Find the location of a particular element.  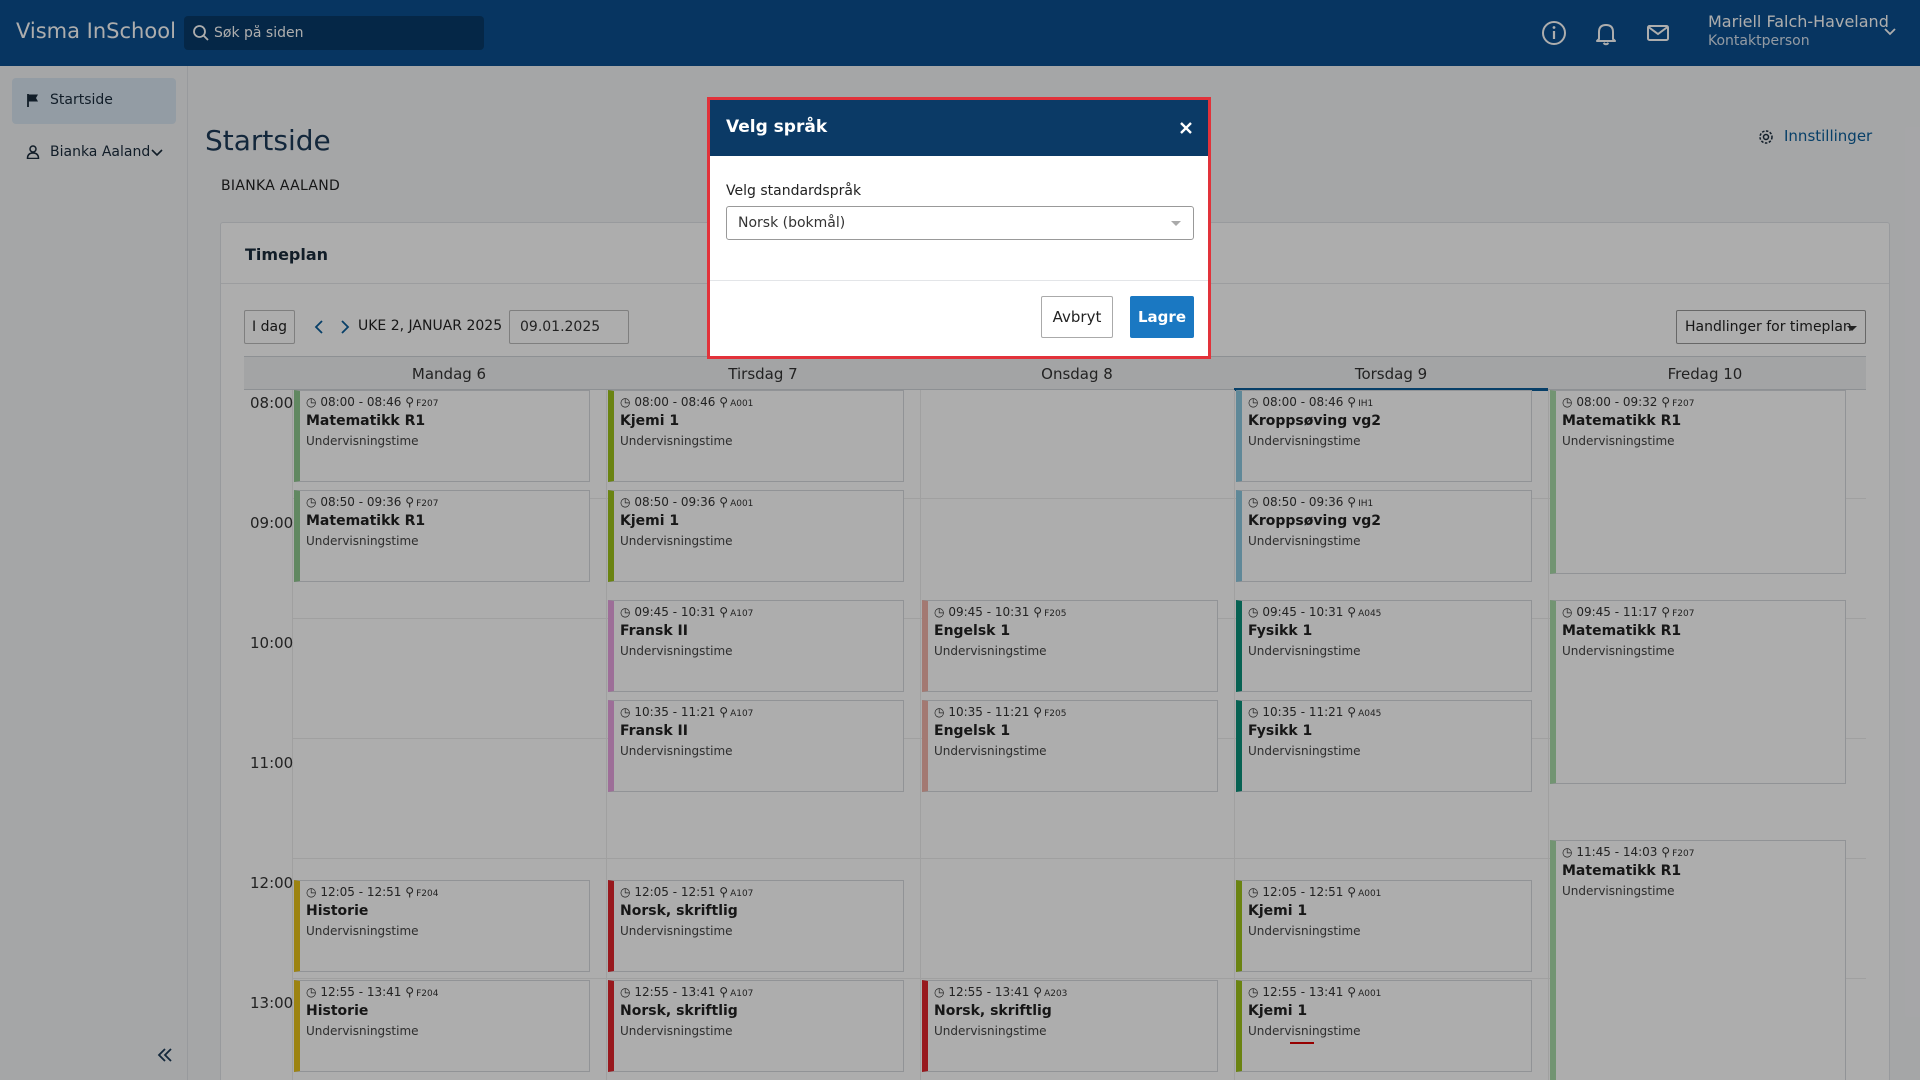

close-icon is located at coordinates (1186, 128).